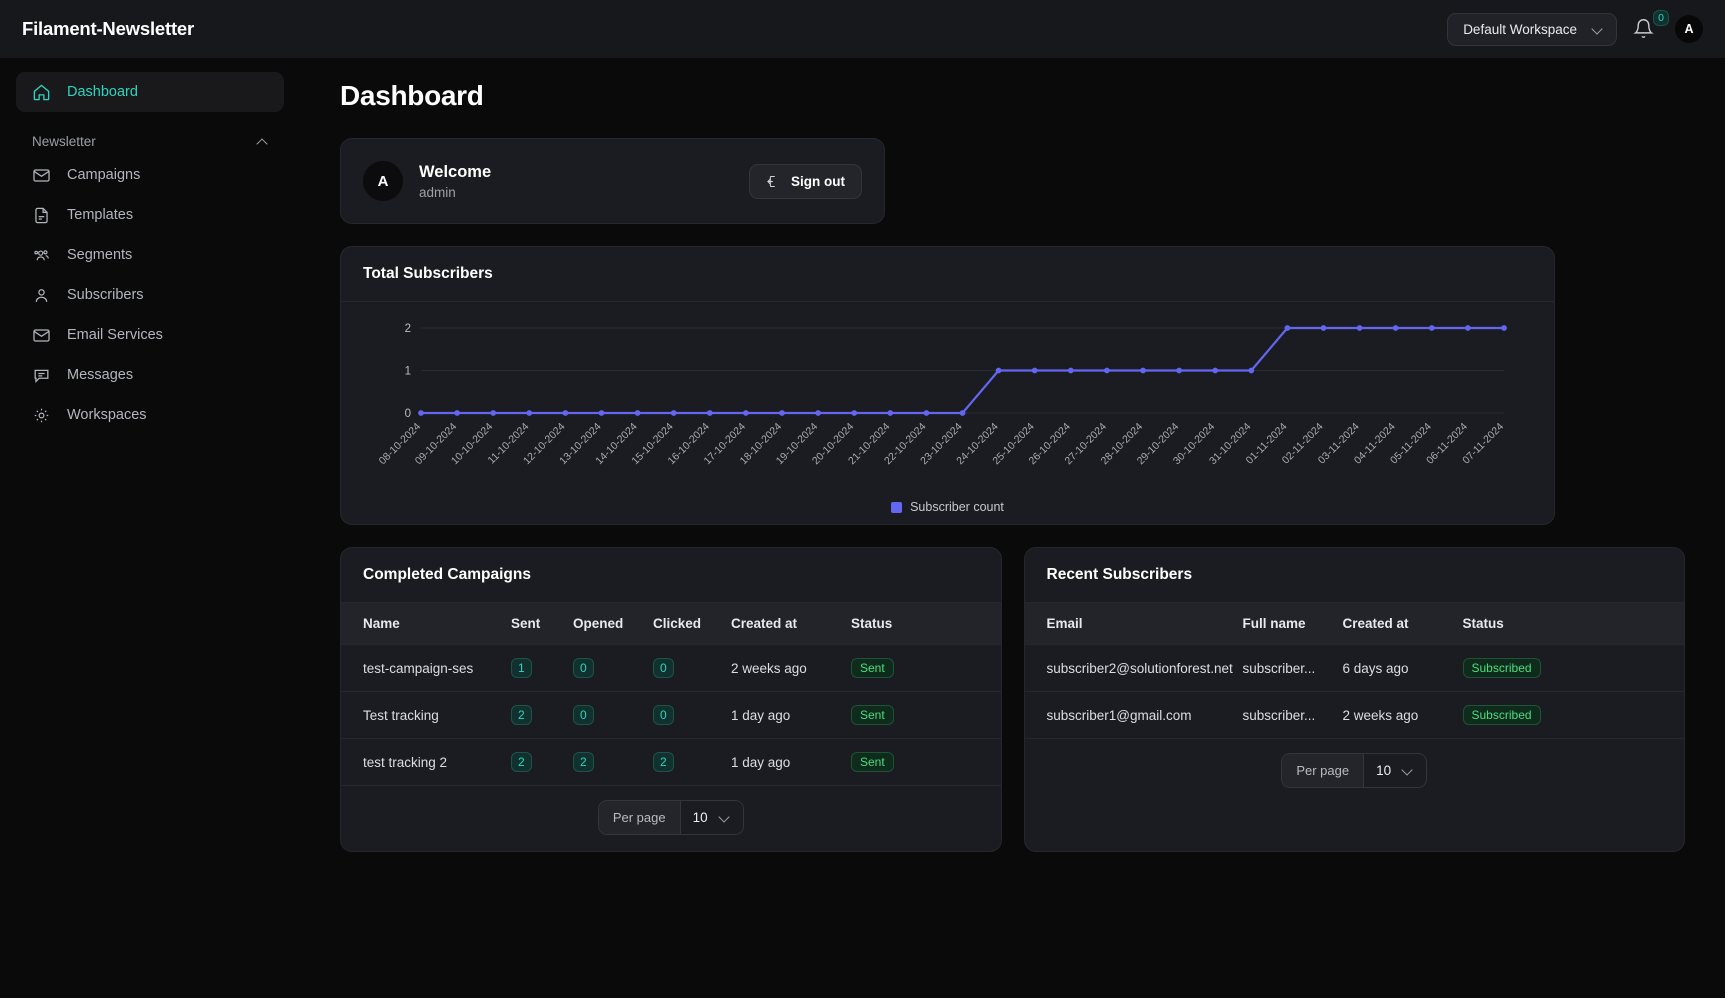 The width and height of the screenshot is (1725, 998). What do you see at coordinates (105, 295) in the screenshot?
I see `sidebar-item-label: Subscribers` at bounding box center [105, 295].